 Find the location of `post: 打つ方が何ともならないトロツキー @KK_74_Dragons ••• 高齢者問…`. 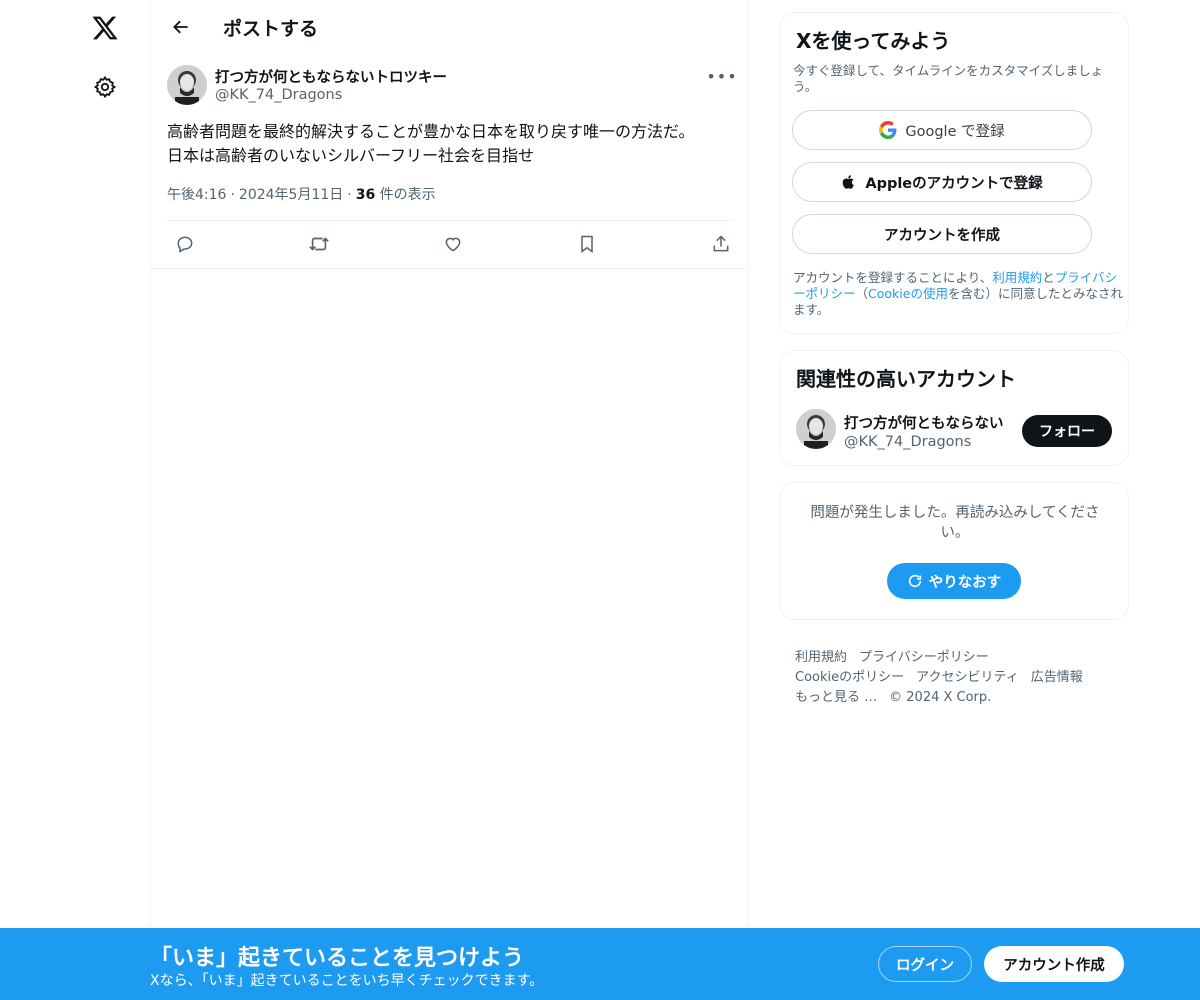

post: 打つ方が何ともならないトロツキー @KK_74_Dragons ••• 高齢者問… is located at coordinates (452, 132).